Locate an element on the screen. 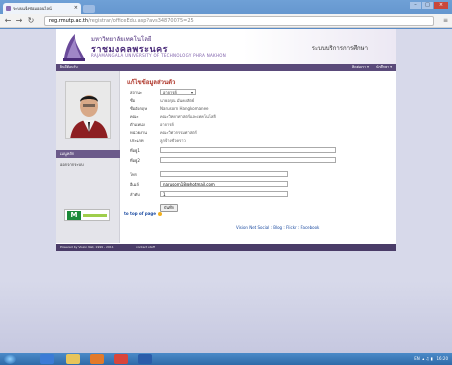  eng-name-label: ชื่ออังกฤษ is located at coordinates (138, 108).